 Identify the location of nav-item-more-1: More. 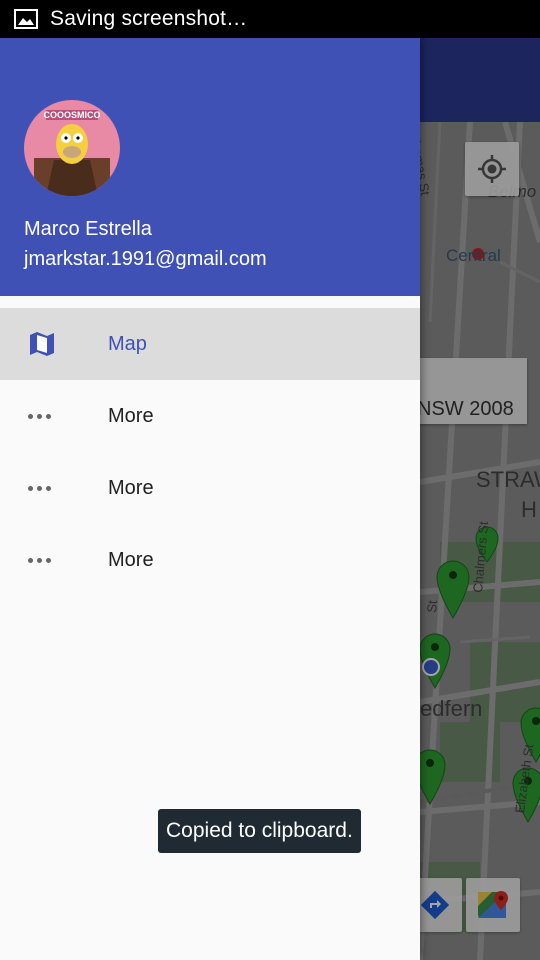
(210, 416).